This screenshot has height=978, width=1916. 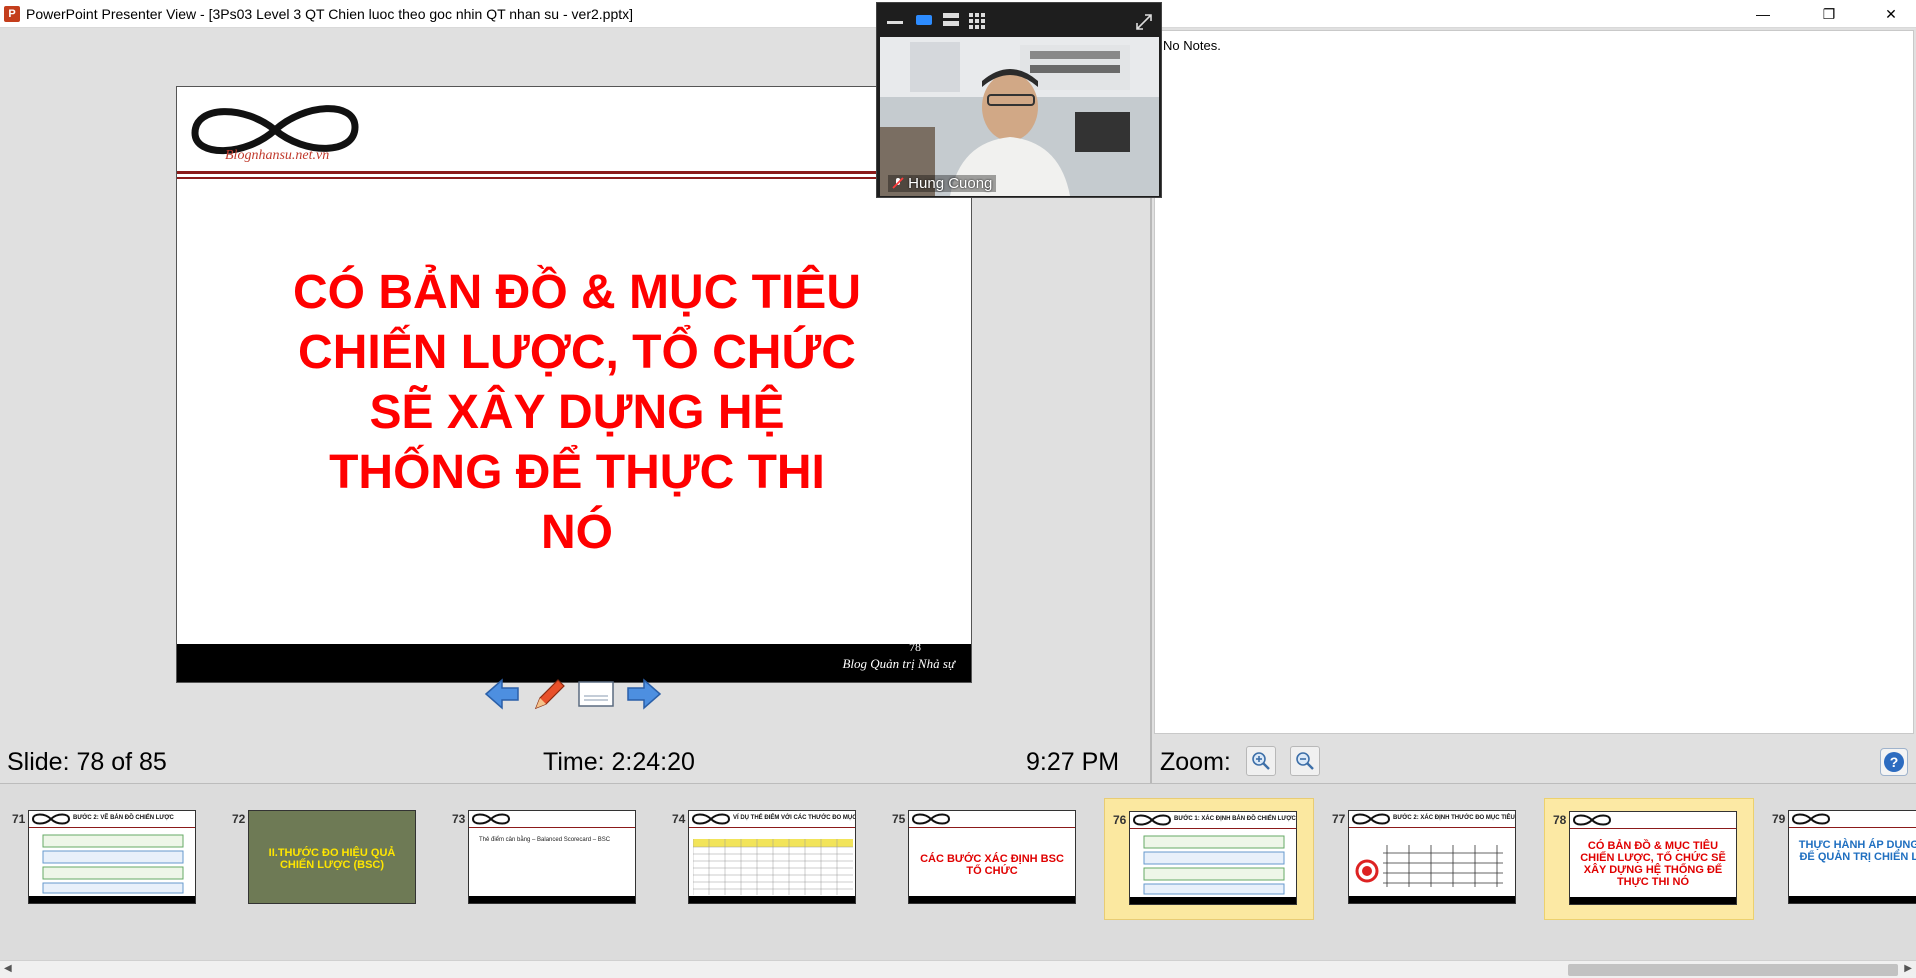 I want to click on muted-mic-icon, so click(x=898, y=183).